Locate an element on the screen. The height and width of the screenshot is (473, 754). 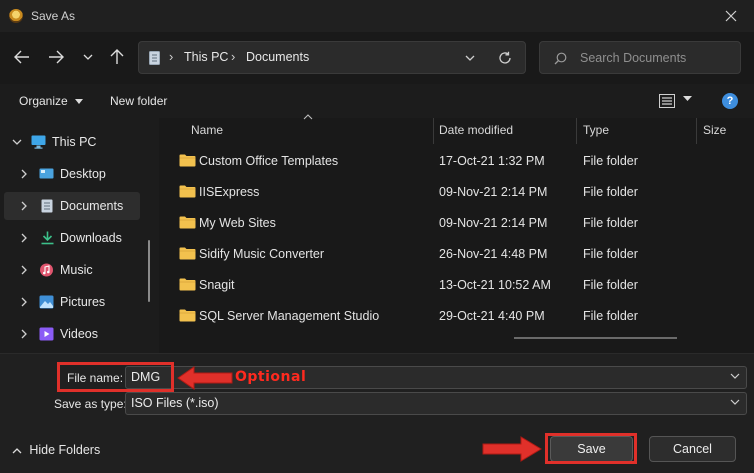
file-name: IISExpress is located at coordinates (229, 192).